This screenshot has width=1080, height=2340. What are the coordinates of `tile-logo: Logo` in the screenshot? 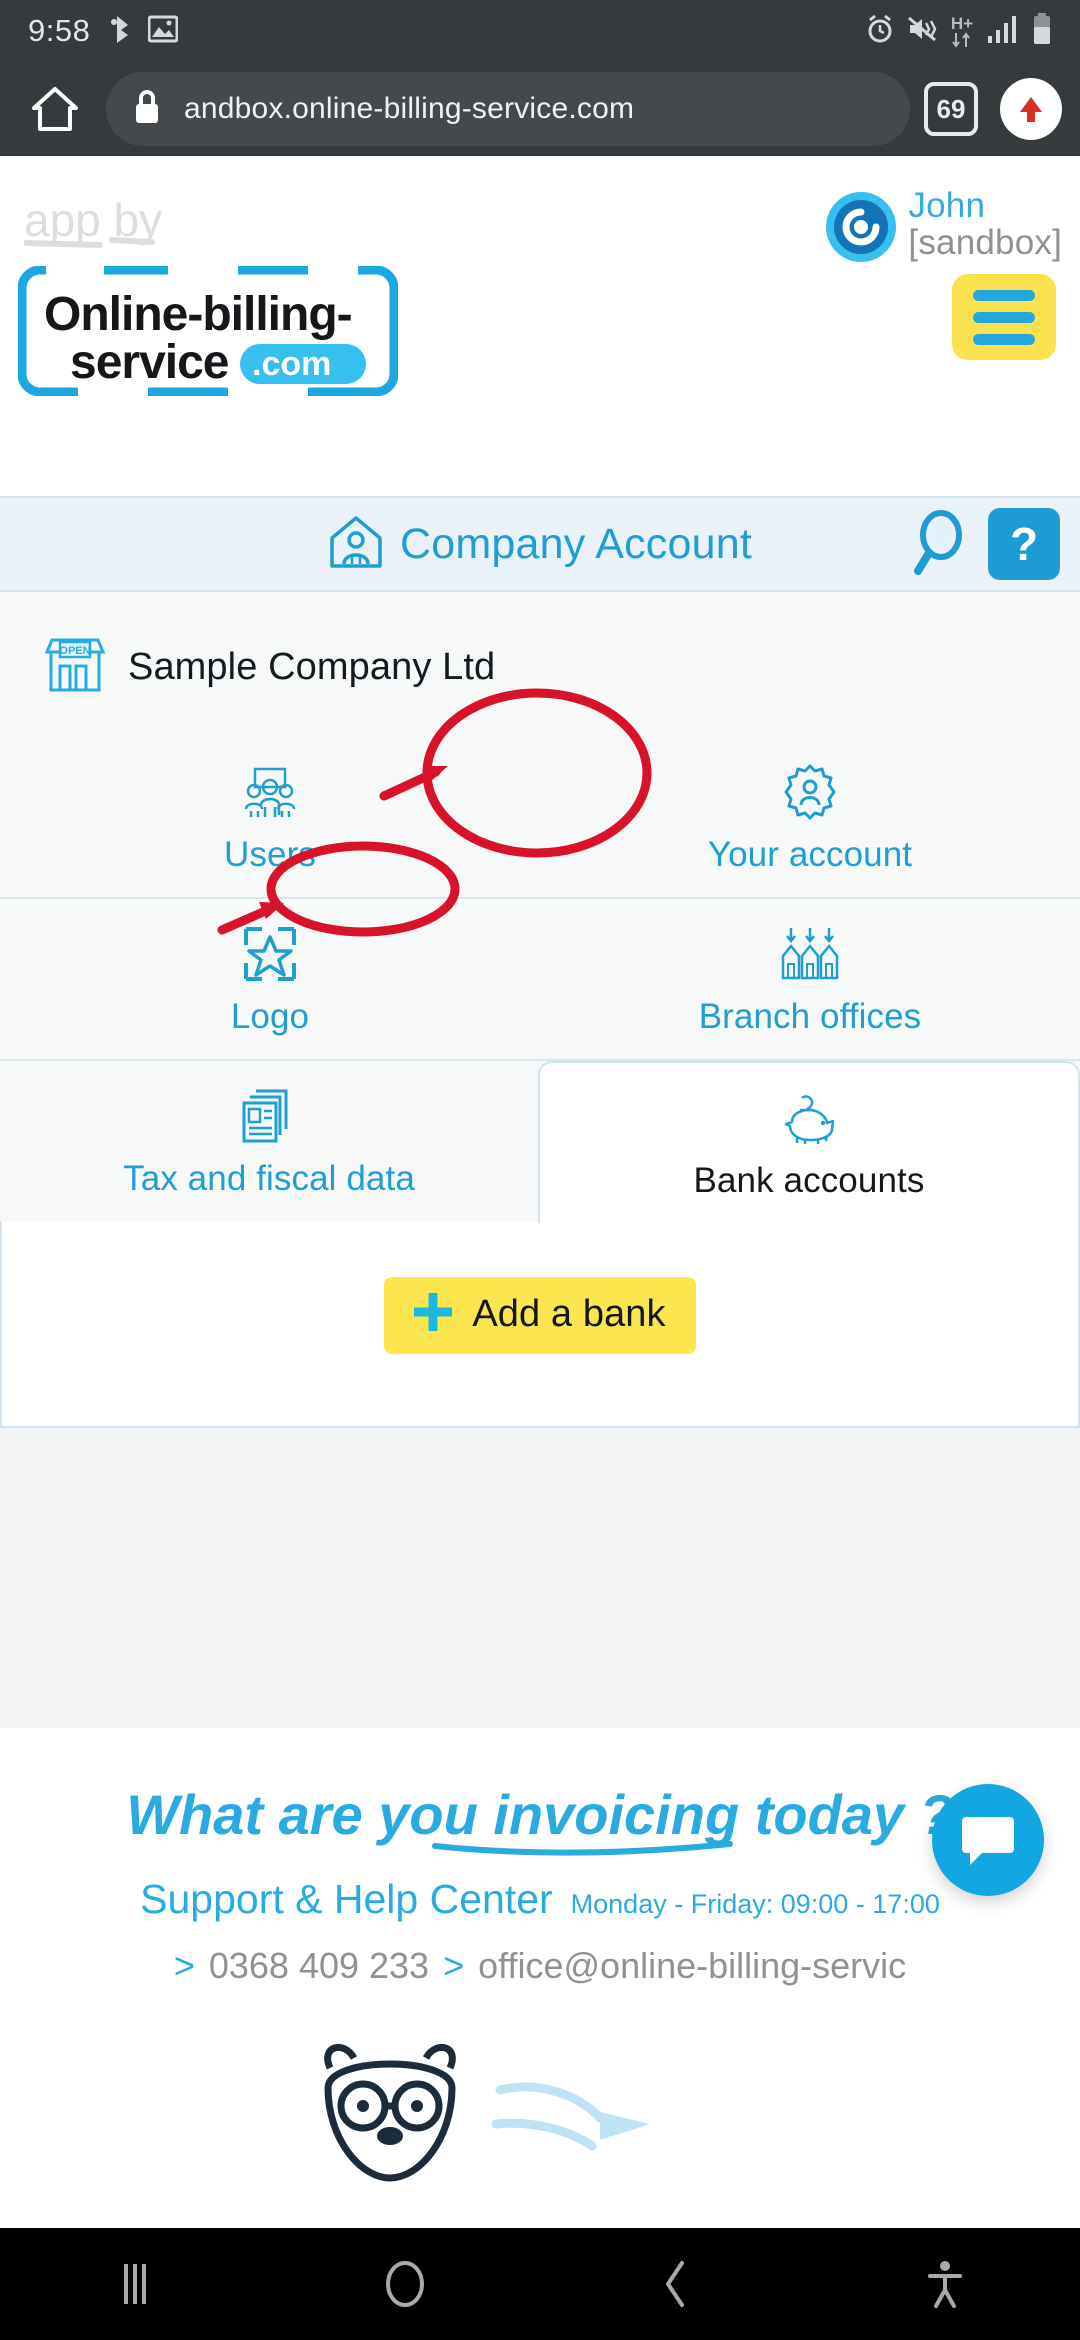 It's located at (270, 979).